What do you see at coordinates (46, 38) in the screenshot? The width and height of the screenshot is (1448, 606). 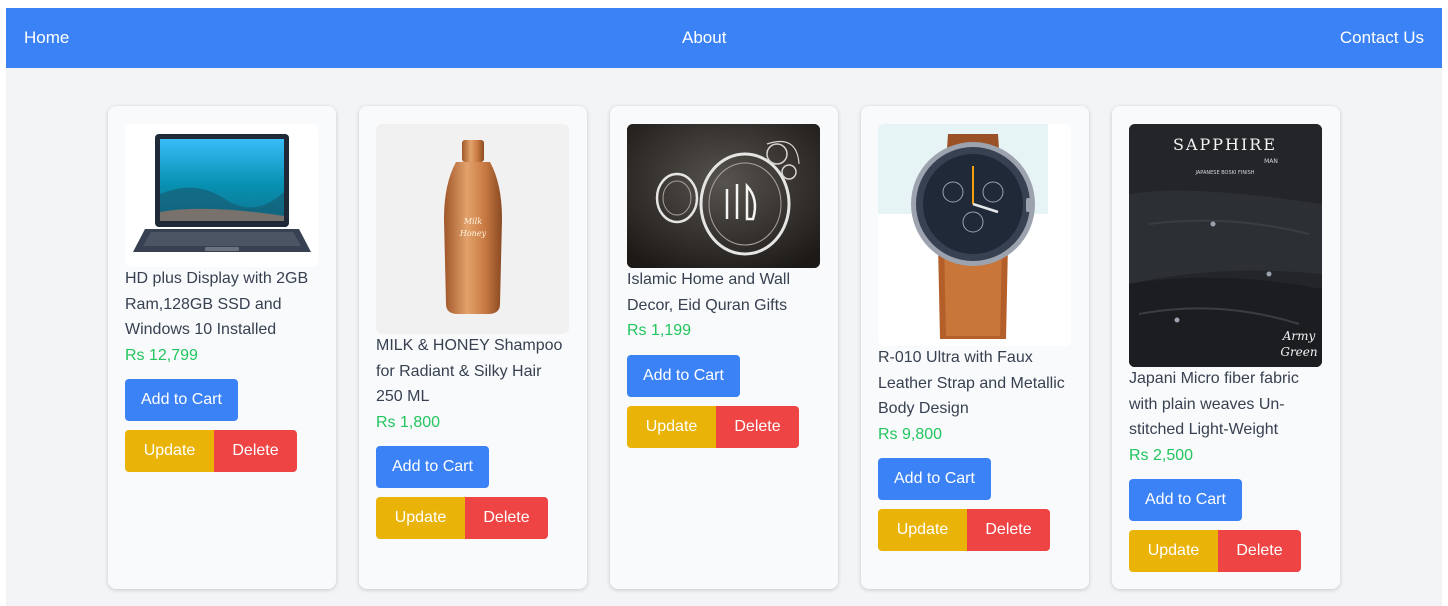 I see `nav-home-link: Home` at bounding box center [46, 38].